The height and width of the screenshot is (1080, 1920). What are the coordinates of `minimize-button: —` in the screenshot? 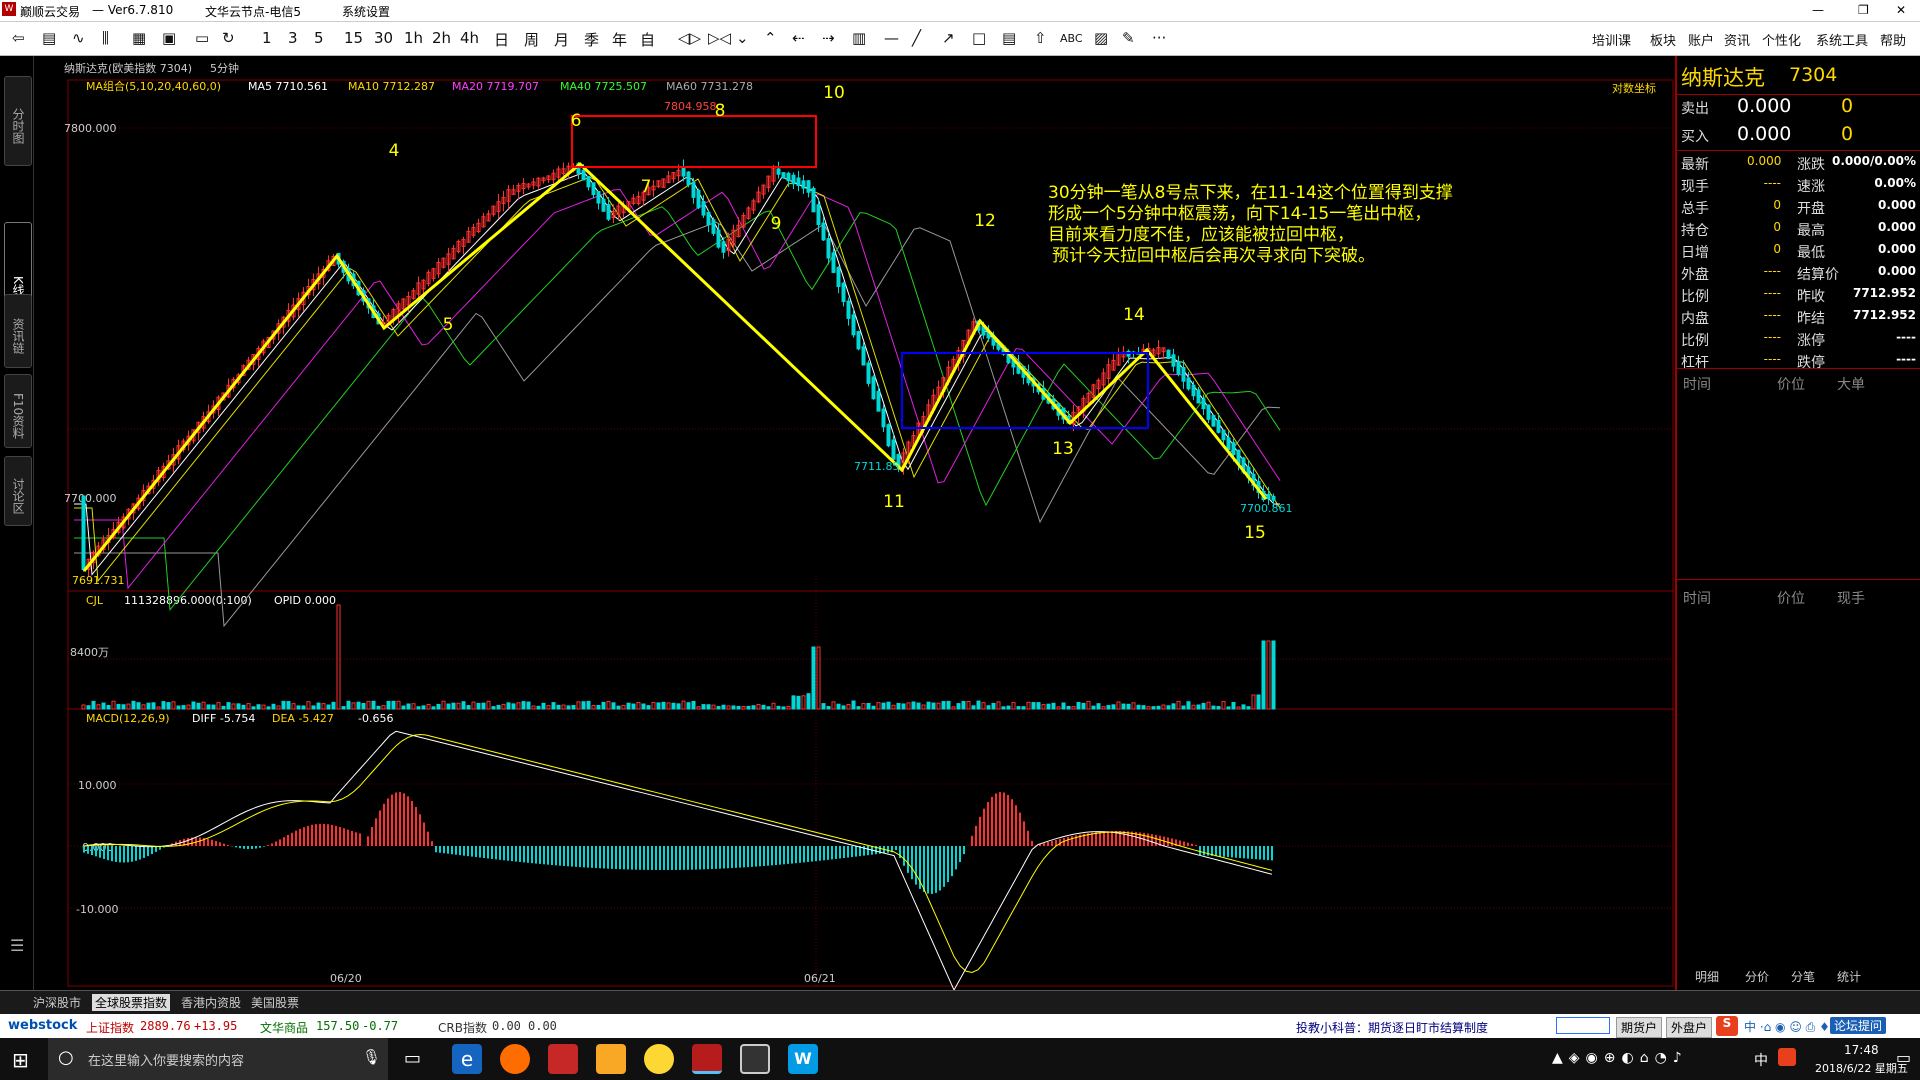 It's located at (1818, 10).